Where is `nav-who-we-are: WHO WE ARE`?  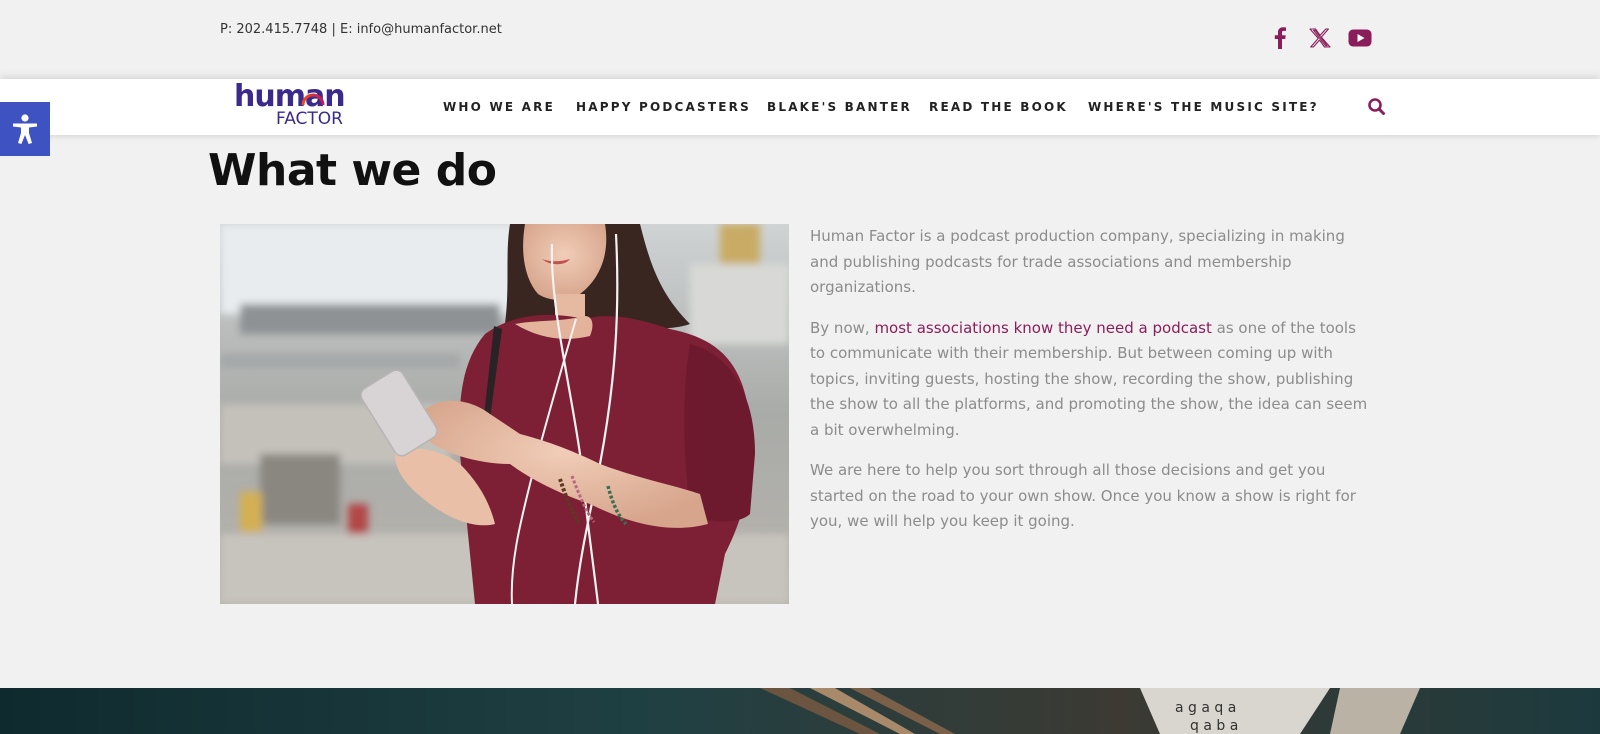 nav-who-we-are: WHO WE ARE is located at coordinates (499, 107).